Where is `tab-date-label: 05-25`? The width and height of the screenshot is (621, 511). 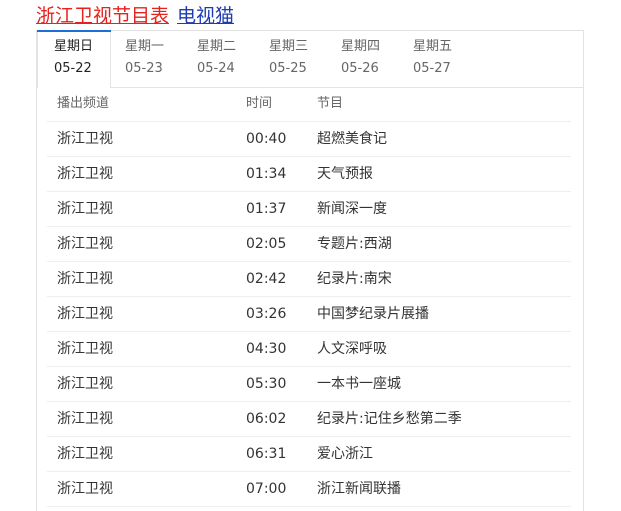
tab-date-label: 05-25 is located at coordinates (288, 68).